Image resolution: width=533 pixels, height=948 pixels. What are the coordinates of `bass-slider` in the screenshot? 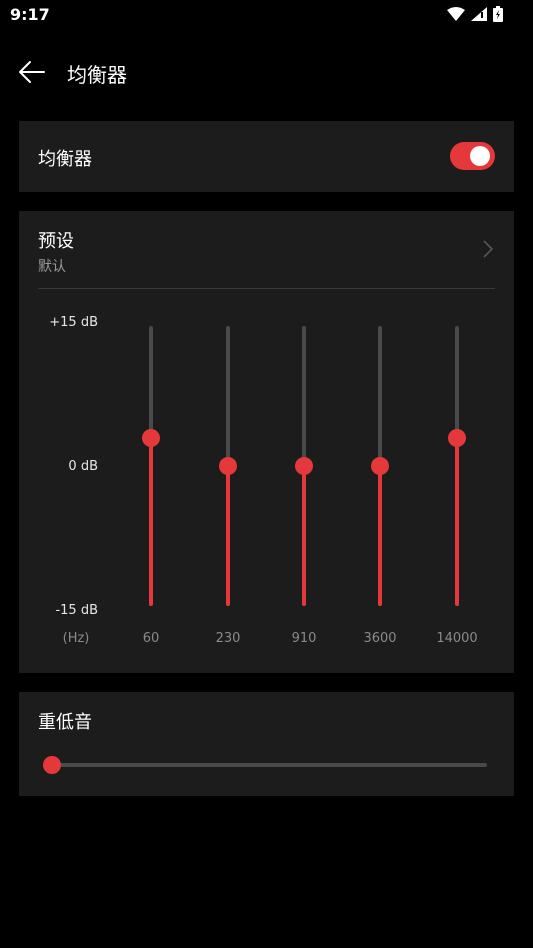 It's located at (265, 765).